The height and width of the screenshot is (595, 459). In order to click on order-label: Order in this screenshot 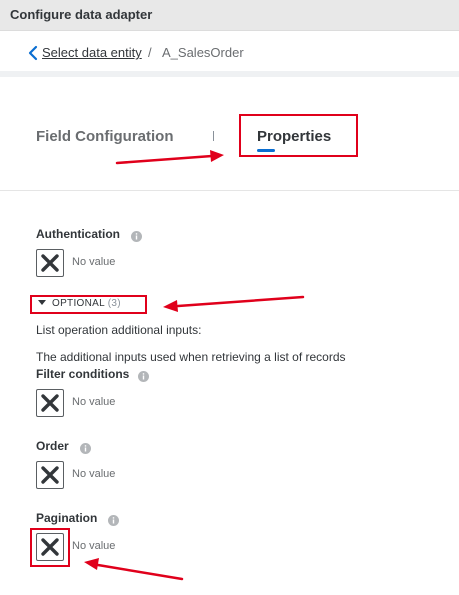, I will do `click(52, 446)`.